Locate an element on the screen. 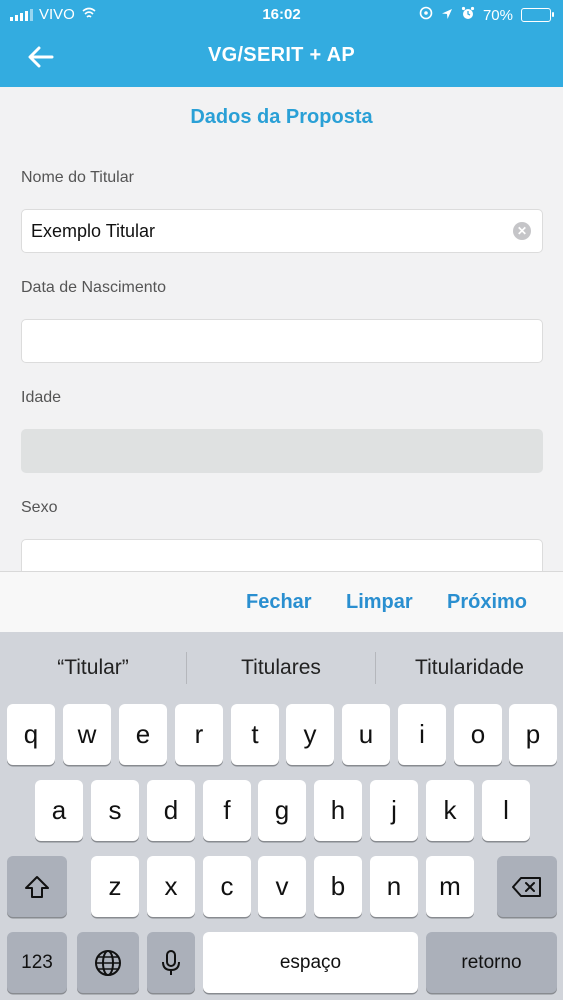 This screenshot has width=563, height=1000. sex-input is located at coordinates (262, 555).